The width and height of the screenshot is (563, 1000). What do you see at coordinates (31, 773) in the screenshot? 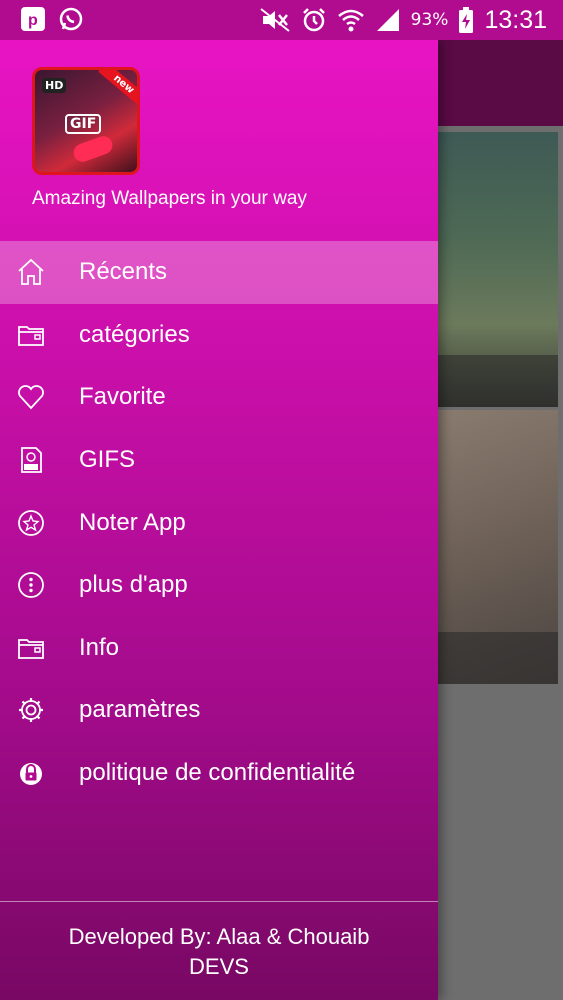
I see `lock-icon` at bounding box center [31, 773].